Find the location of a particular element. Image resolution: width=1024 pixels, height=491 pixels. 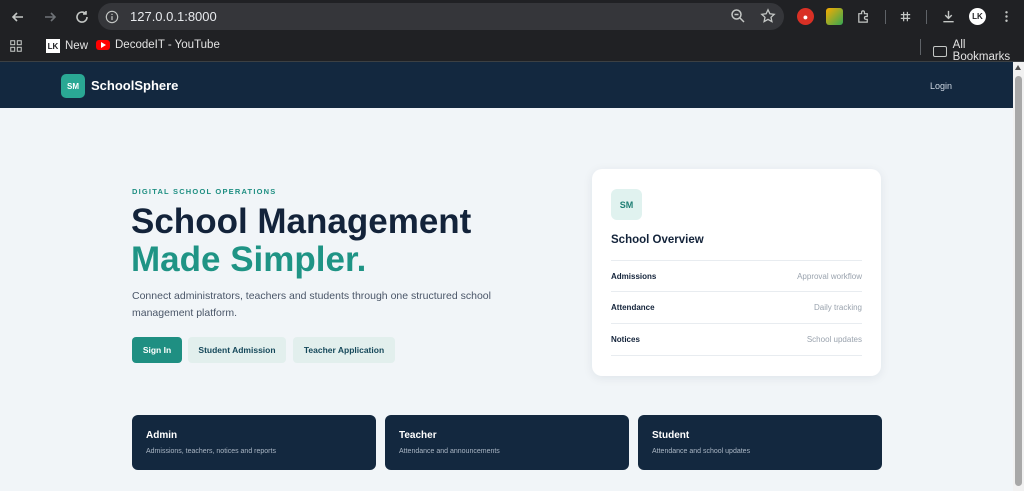

overview-row: Attendance Daily tracking is located at coordinates (736, 308).